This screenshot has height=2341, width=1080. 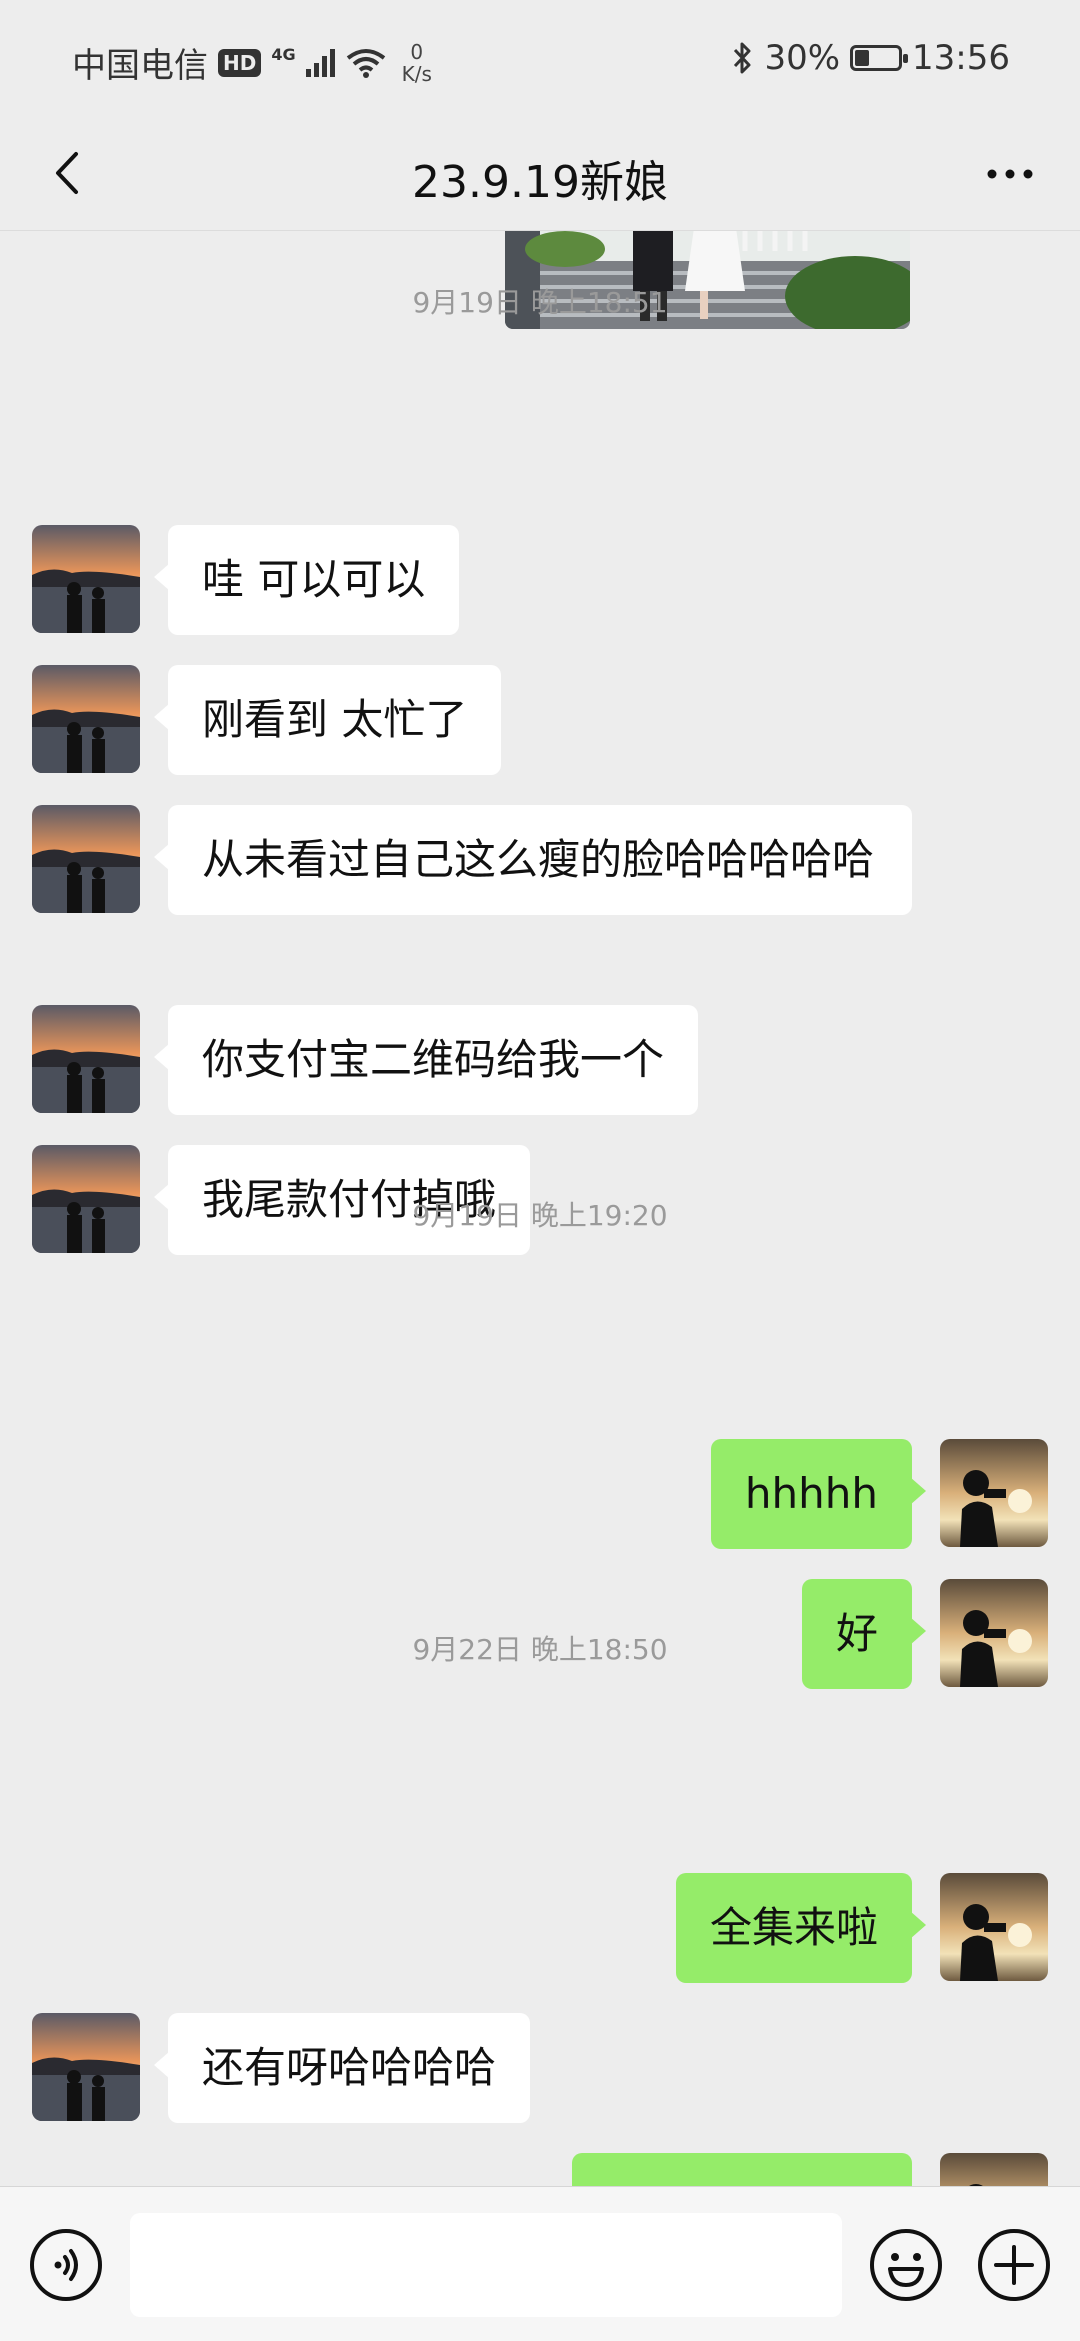 What do you see at coordinates (417, 51) in the screenshot?
I see `speed-value: 0` at bounding box center [417, 51].